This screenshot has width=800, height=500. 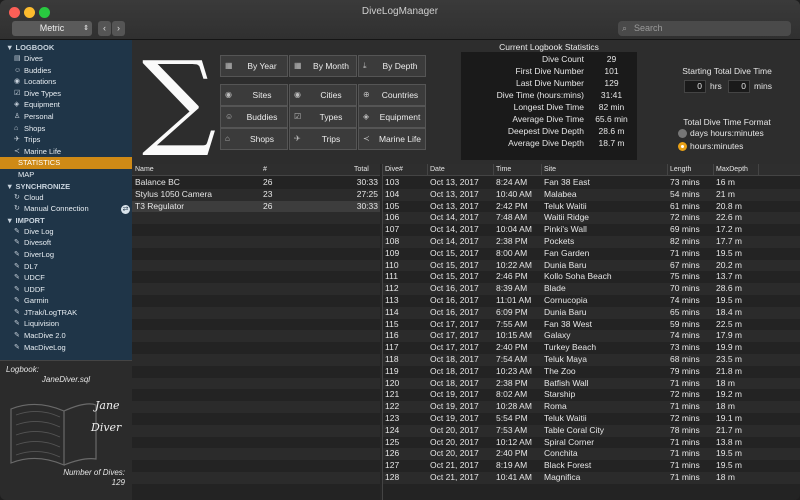 I want to click on marine-life-button: ≺ Marine Life, so click(x=392, y=139).